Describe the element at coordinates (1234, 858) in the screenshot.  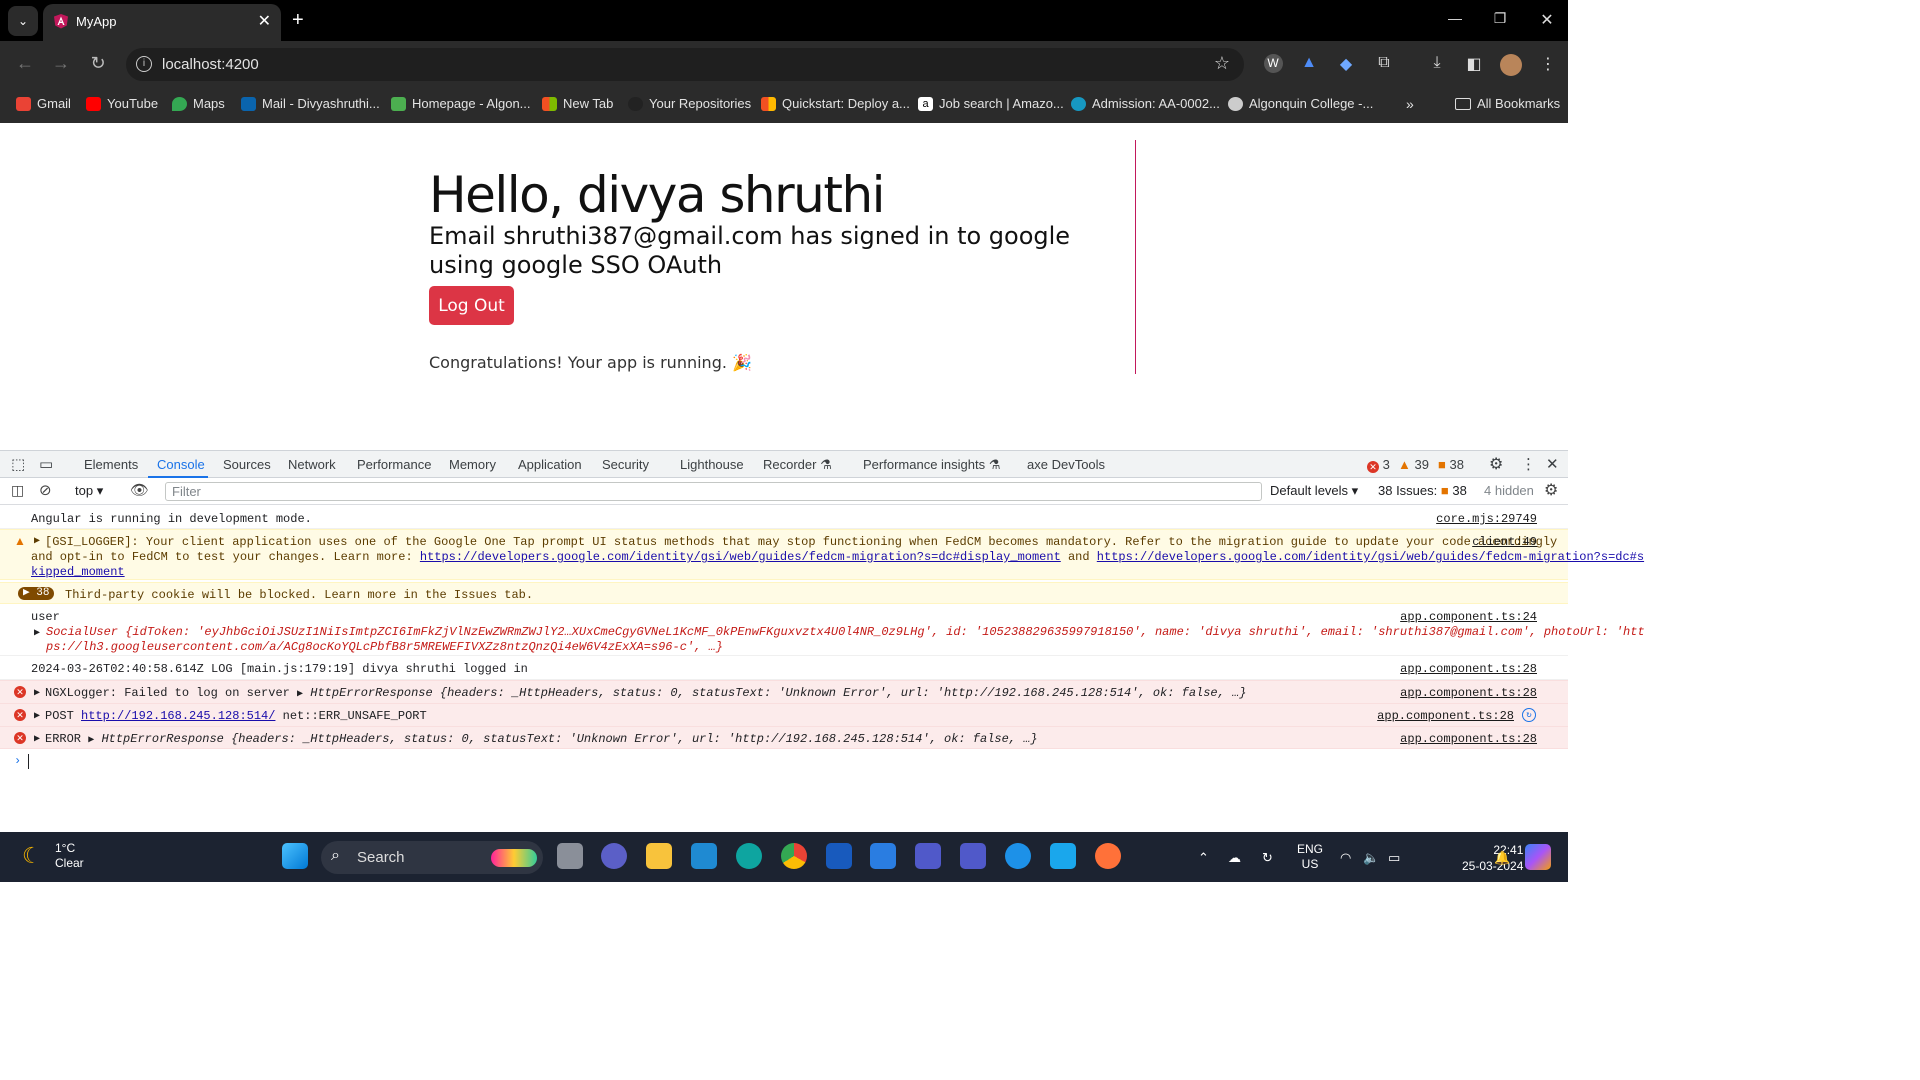
I see `onedrive-cloud-icon: ☁` at that location.